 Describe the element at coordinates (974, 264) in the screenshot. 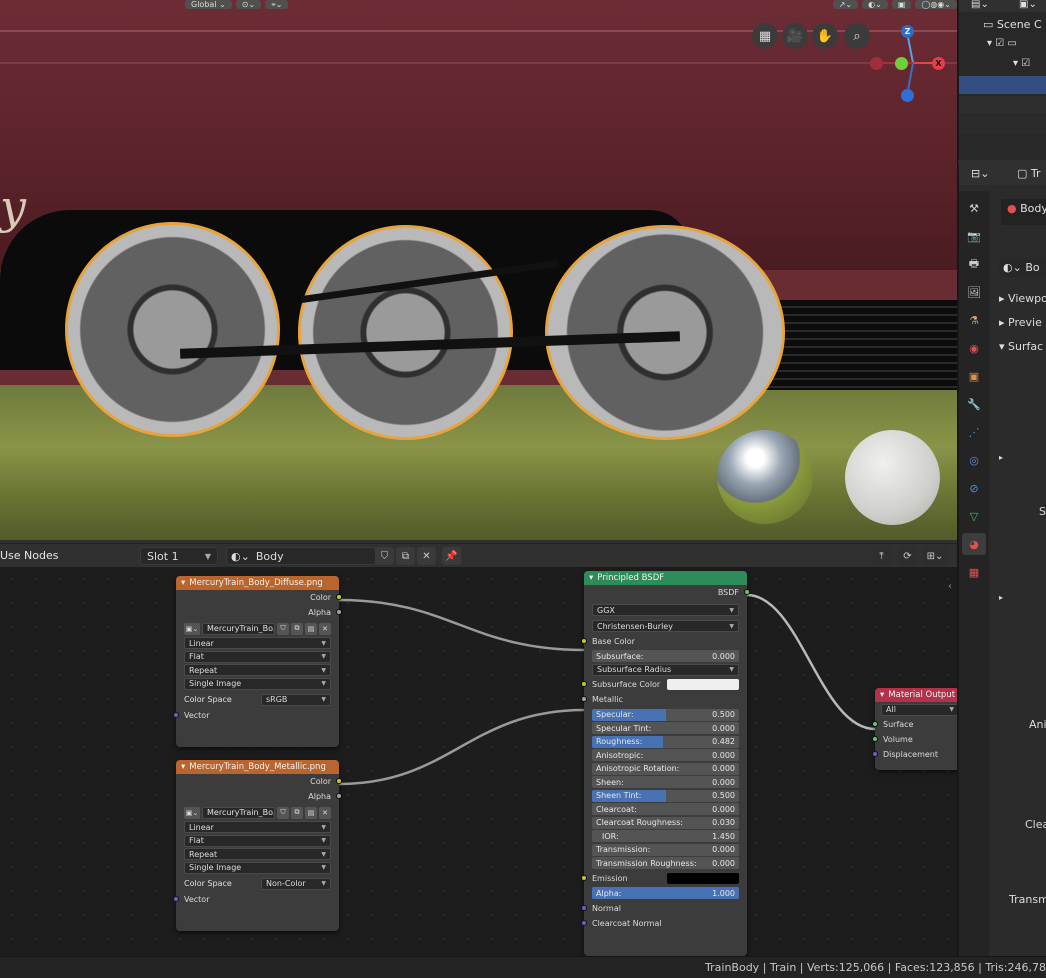

I see `output-tab-icon: 🖶` at that location.